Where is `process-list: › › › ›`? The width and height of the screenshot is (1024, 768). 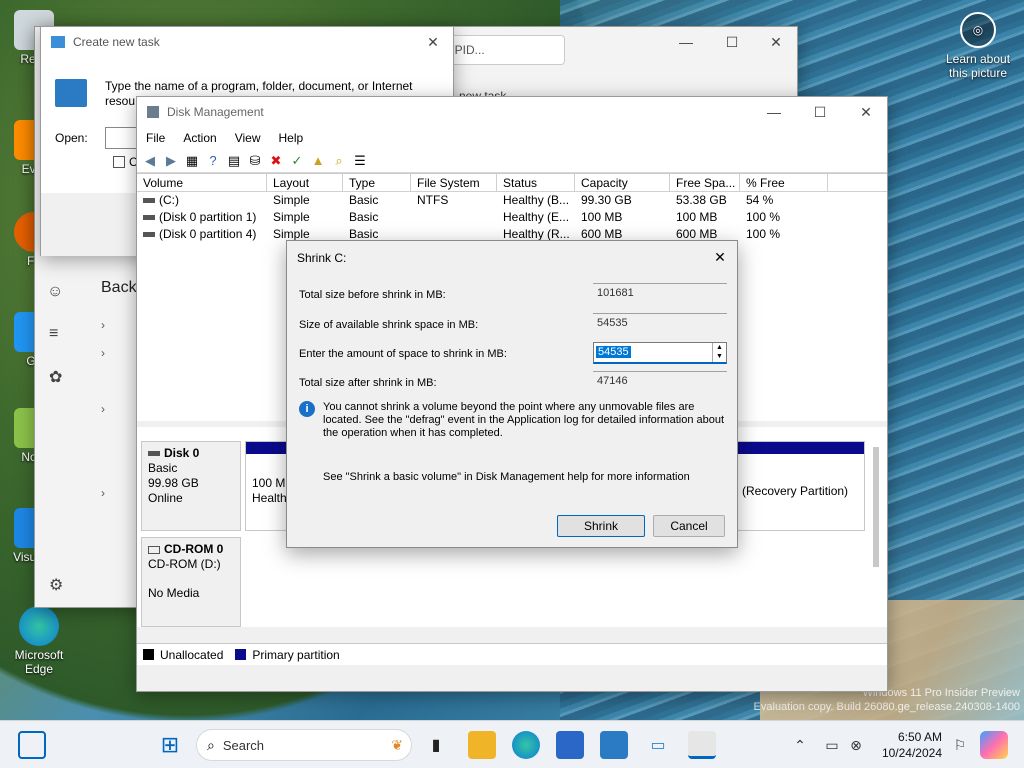
process-list: › › › › is located at coordinates (118, 409).